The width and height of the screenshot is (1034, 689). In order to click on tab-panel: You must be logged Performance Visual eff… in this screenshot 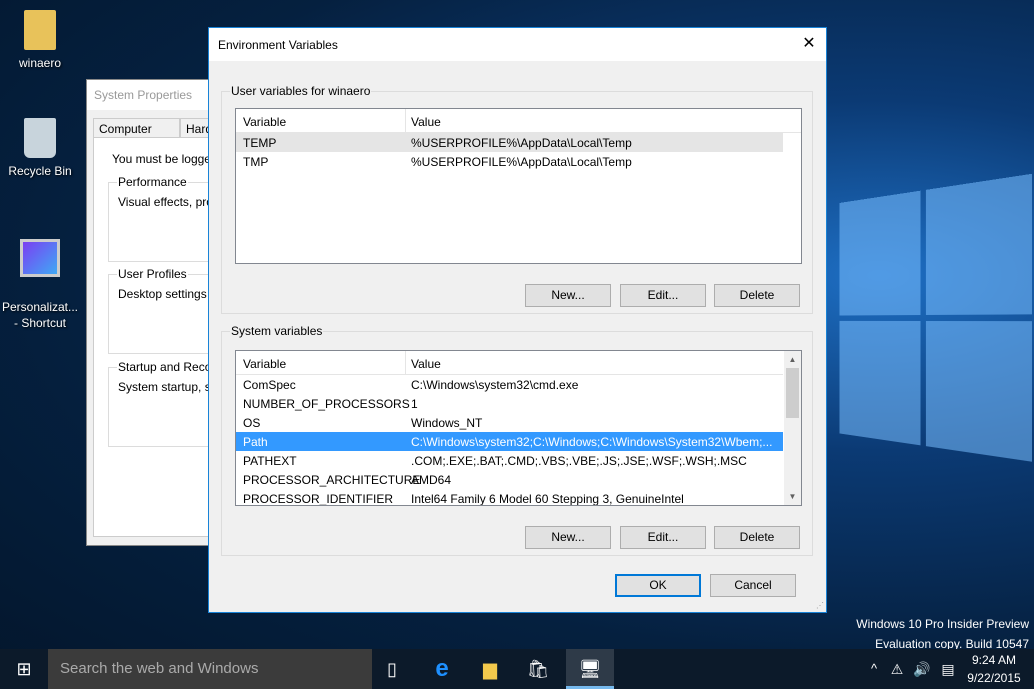, I will do `click(160, 337)`.